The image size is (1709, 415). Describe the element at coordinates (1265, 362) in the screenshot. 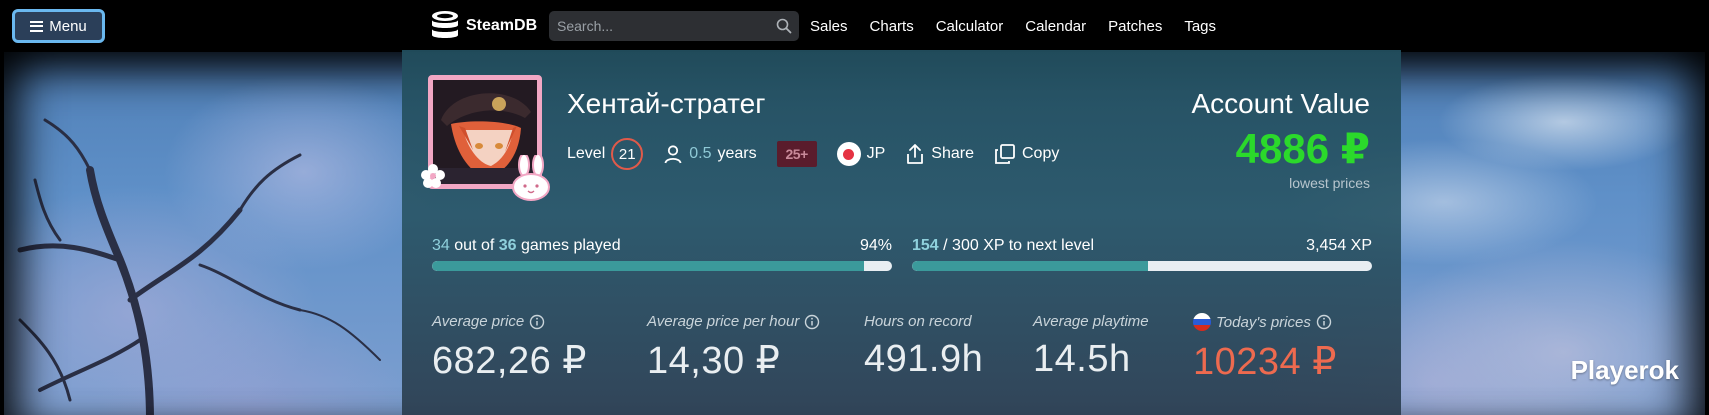

I see `stat-todays-prices-value: 10234 ₽` at that location.